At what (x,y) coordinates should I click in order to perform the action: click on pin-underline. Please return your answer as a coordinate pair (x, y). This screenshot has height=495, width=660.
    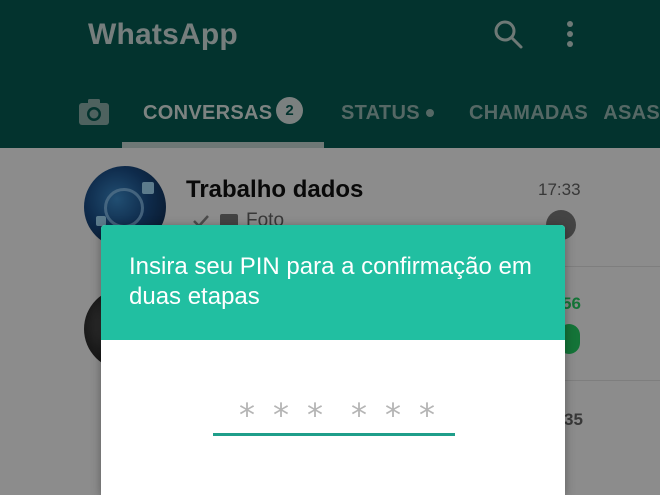
    Looking at the image, I should click on (334, 434).